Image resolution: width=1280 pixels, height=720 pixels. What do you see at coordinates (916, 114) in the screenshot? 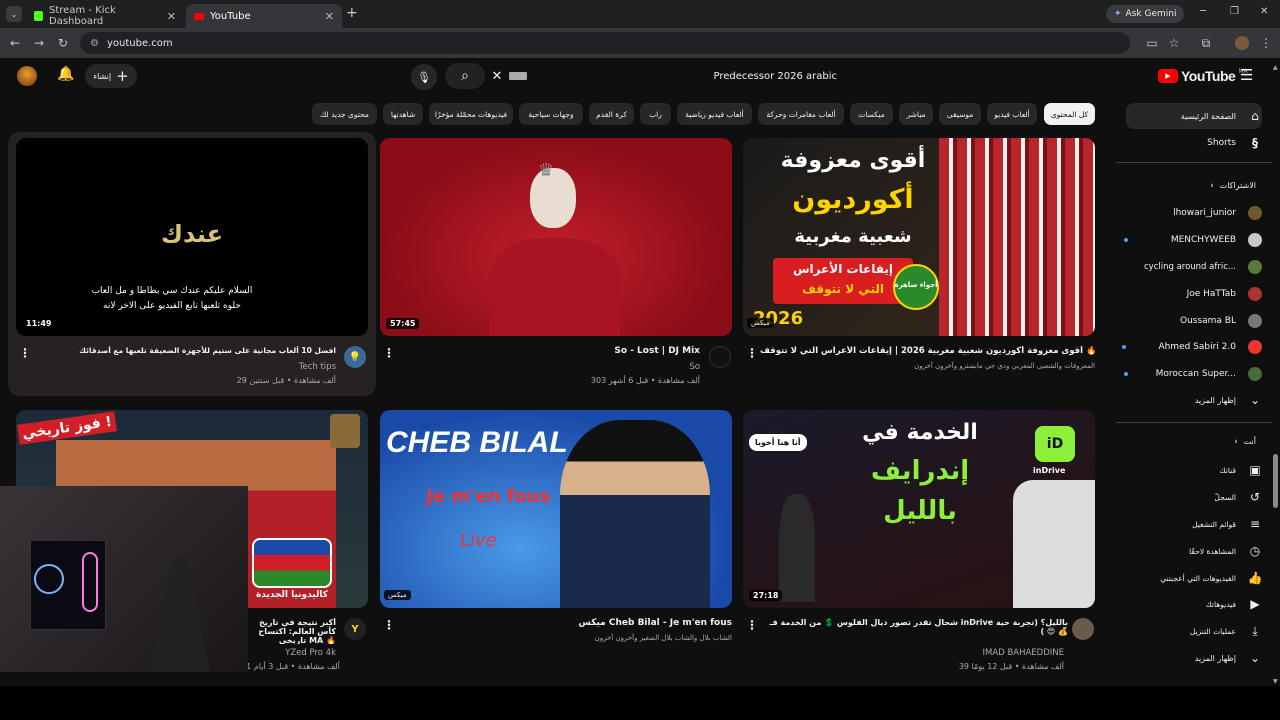
I see `chip: مباشر` at bounding box center [916, 114].